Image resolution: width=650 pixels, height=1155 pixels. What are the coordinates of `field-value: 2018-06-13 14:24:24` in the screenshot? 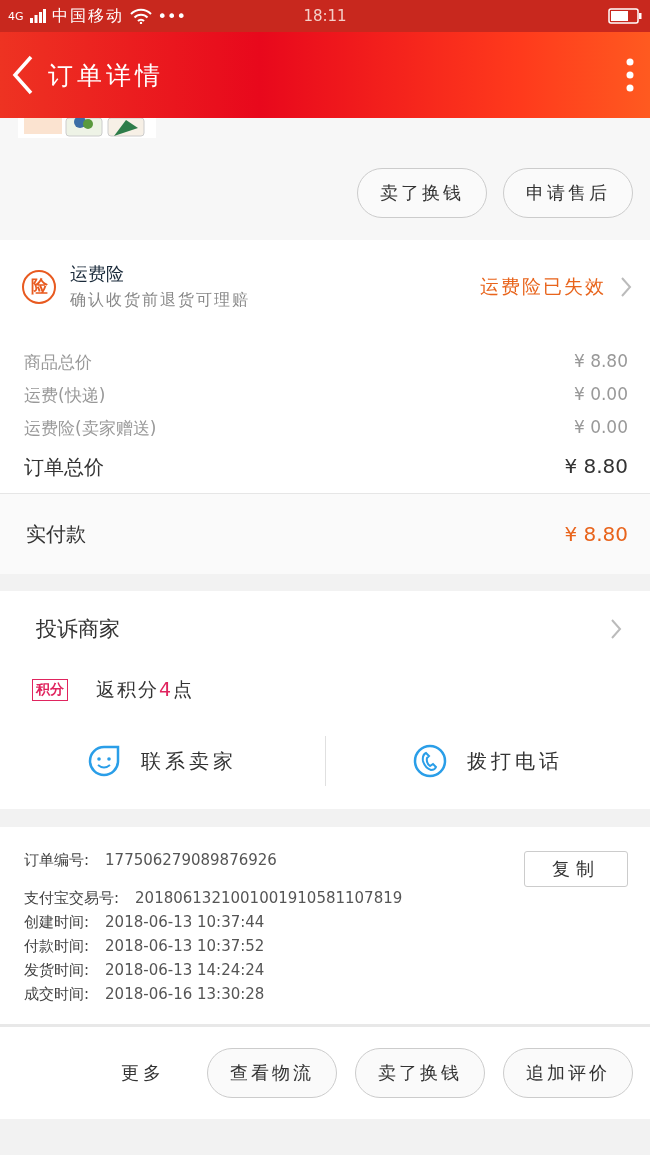 It's located at (185, 970).